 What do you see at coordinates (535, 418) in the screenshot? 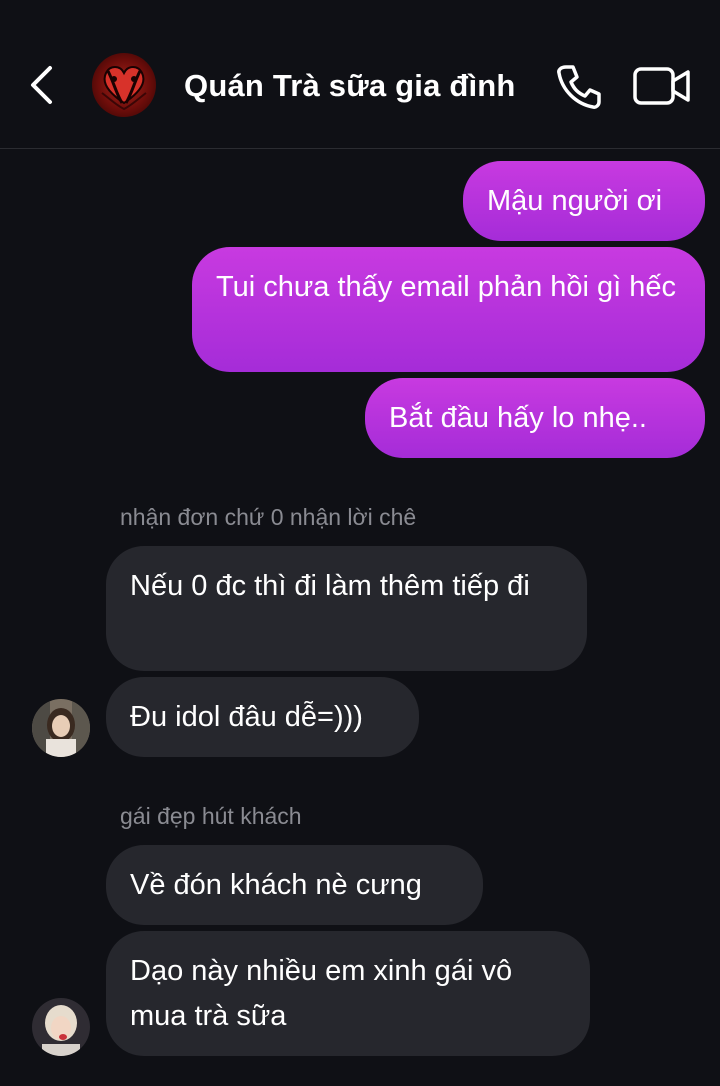
I see `outgoing-message: Bắt đầu hấy lo nhẹ..` at bounding box center [535, 418].